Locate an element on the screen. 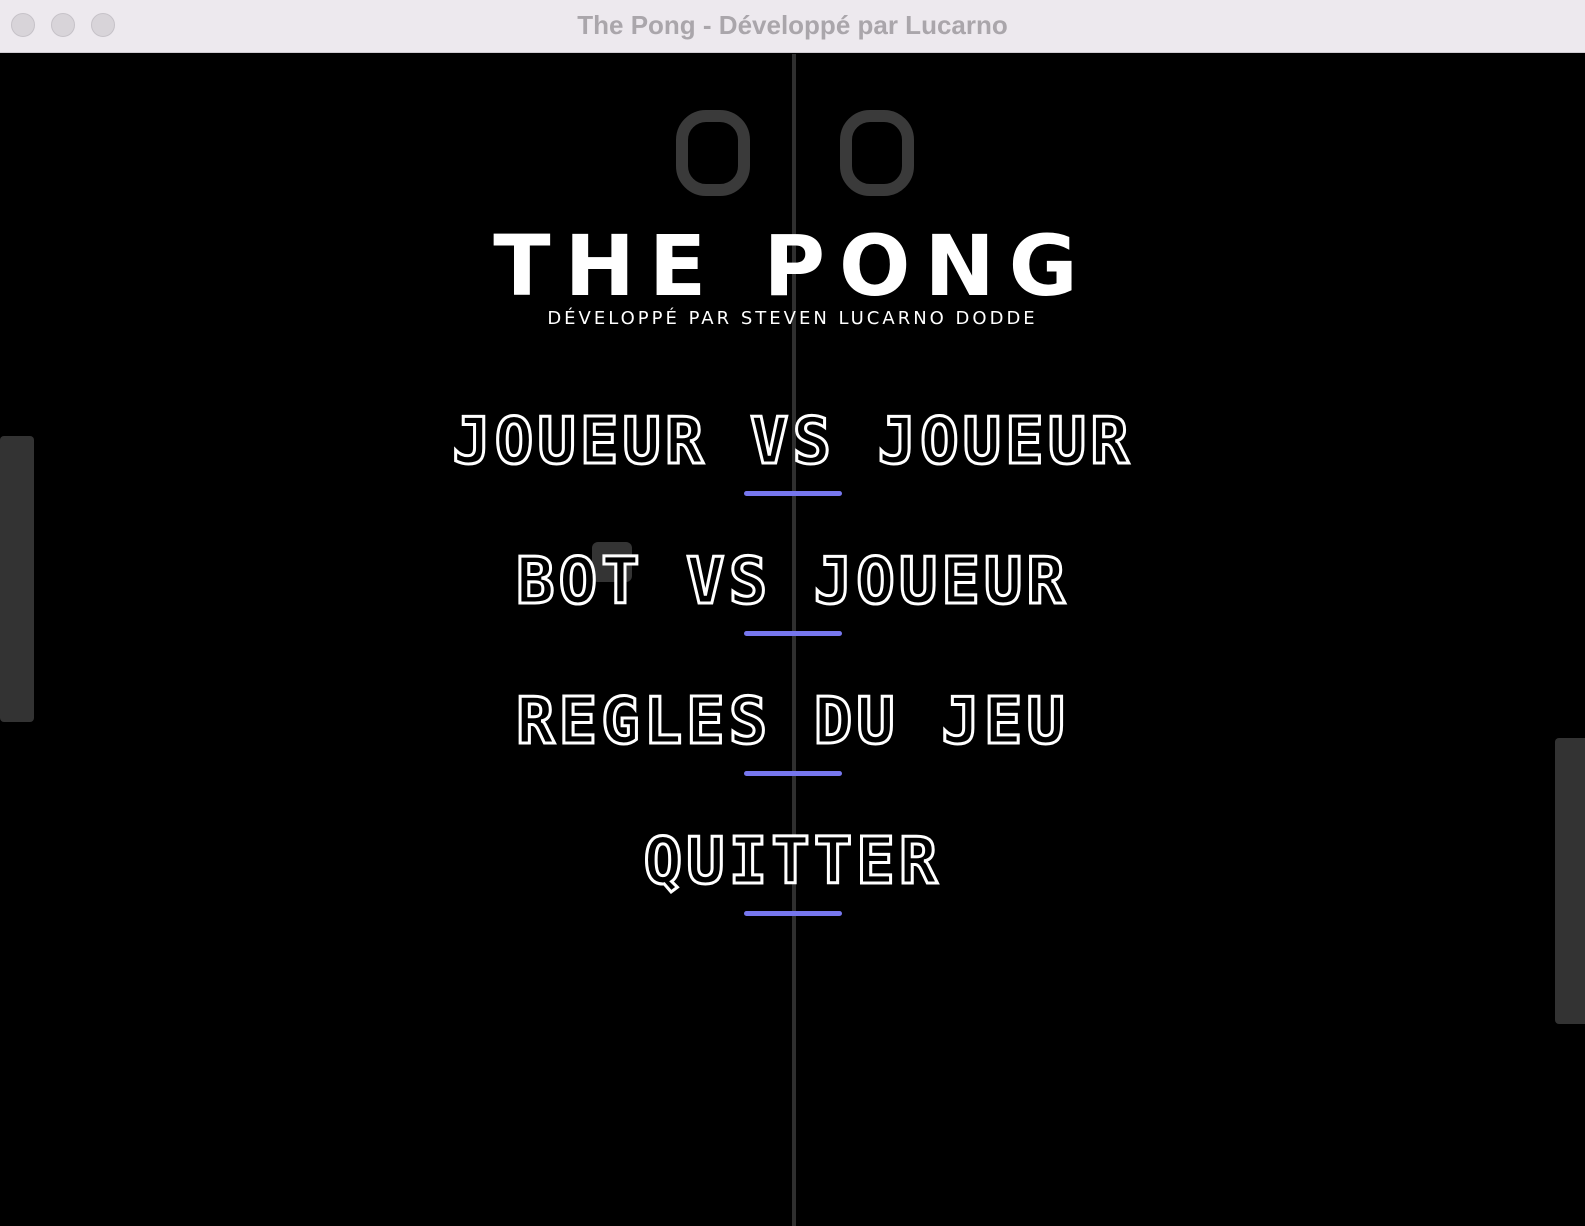 This screenshot has height=1226, width=1585. game-subtitle: Développé par Steven Lucarno Dodde is located at coordinates (792, 318).